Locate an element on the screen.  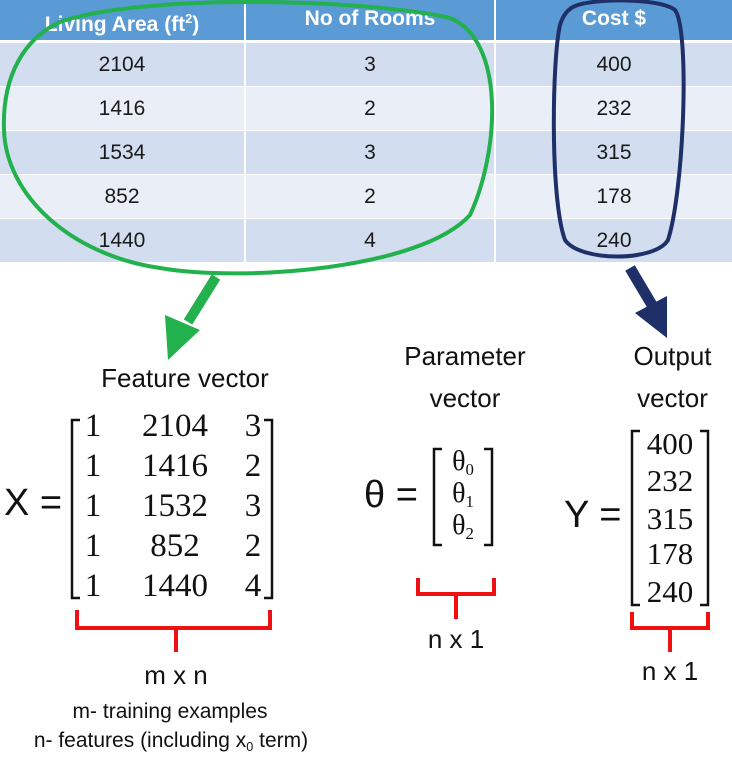
feature-note-n: n- features (including x0 term) is located at coordinates (171, 741).